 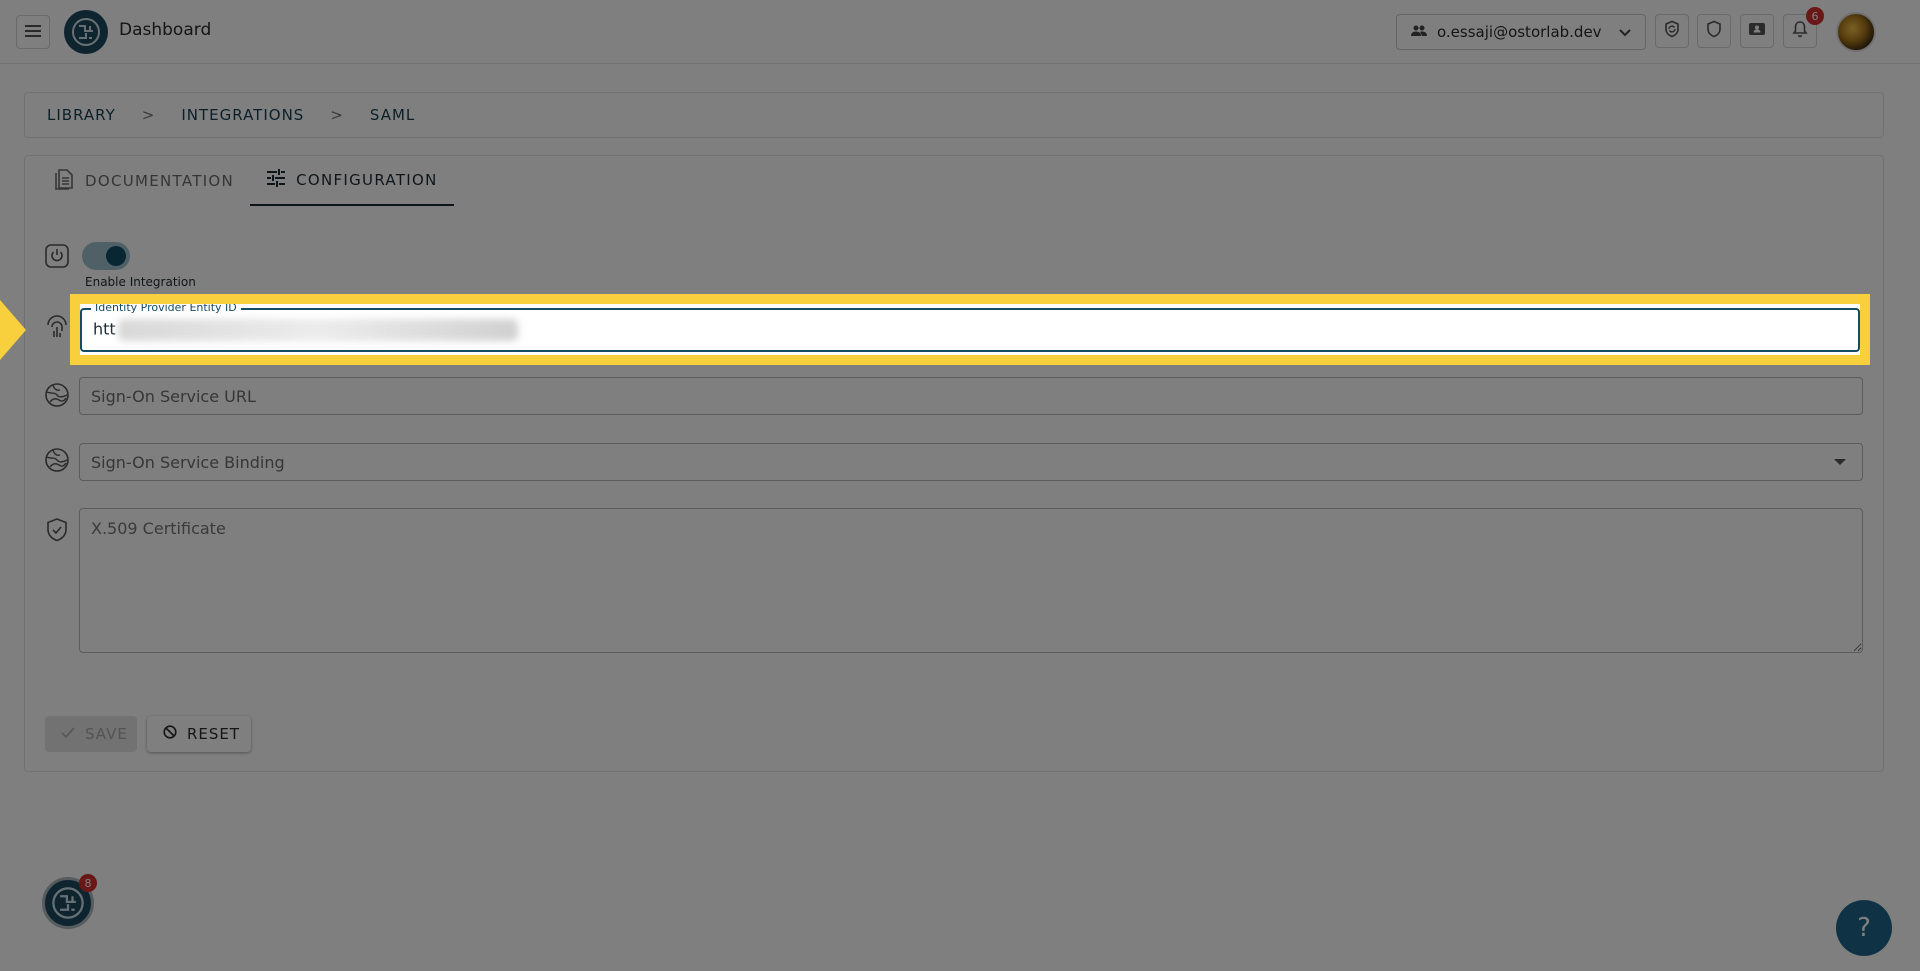 What do you see at coordinates (68, 734) in the screenshot?
I see `check-icon` at bounding box center [68, 734].